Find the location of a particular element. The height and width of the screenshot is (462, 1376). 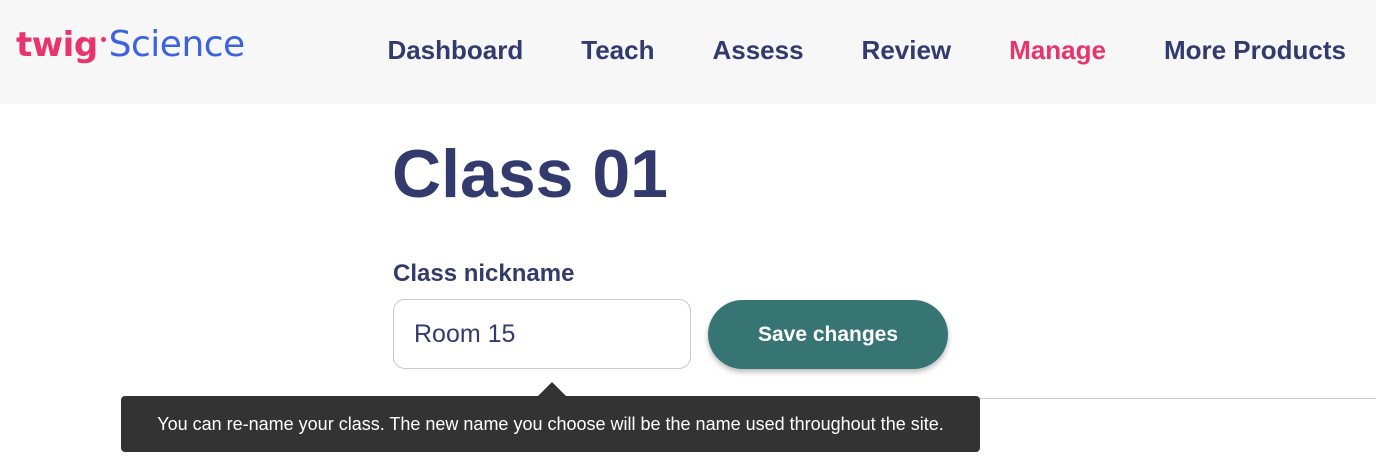

nav-item-assess: Assess is located at coordinates (757, 50).